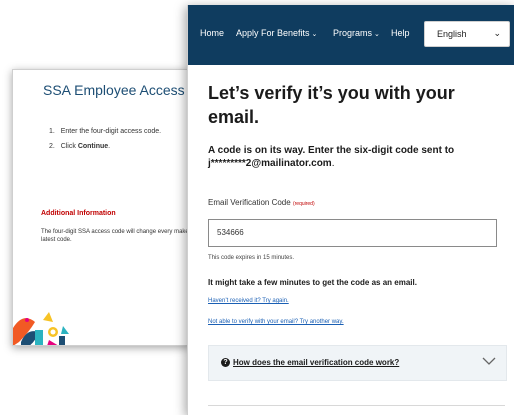 The height and width of the screenshot is (415, 514). I want to click on nav-programs-menu: Programs ⌄, so click(356, 33).